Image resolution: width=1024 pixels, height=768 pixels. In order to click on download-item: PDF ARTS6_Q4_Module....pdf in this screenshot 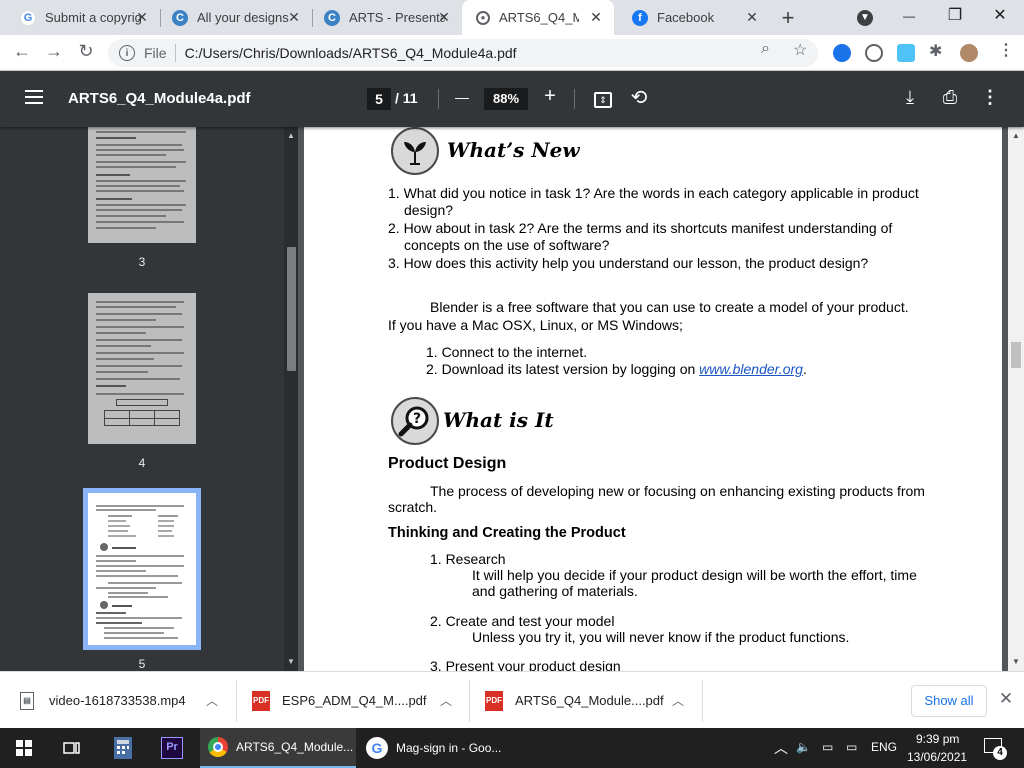, I will do `click(574, 700)`.